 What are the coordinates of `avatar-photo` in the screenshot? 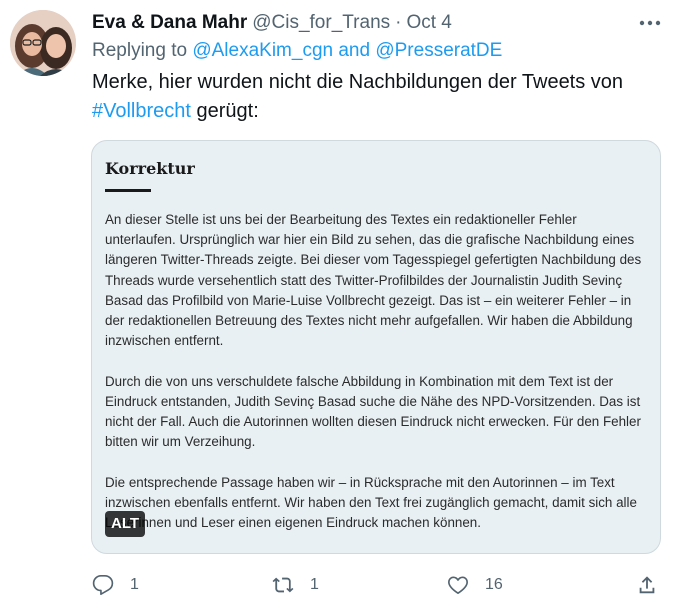 It's located at (43, 43).